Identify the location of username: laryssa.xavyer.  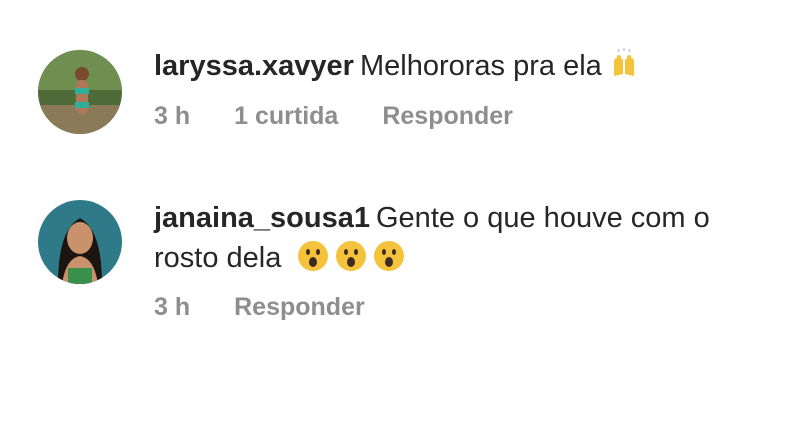
(254, 66).